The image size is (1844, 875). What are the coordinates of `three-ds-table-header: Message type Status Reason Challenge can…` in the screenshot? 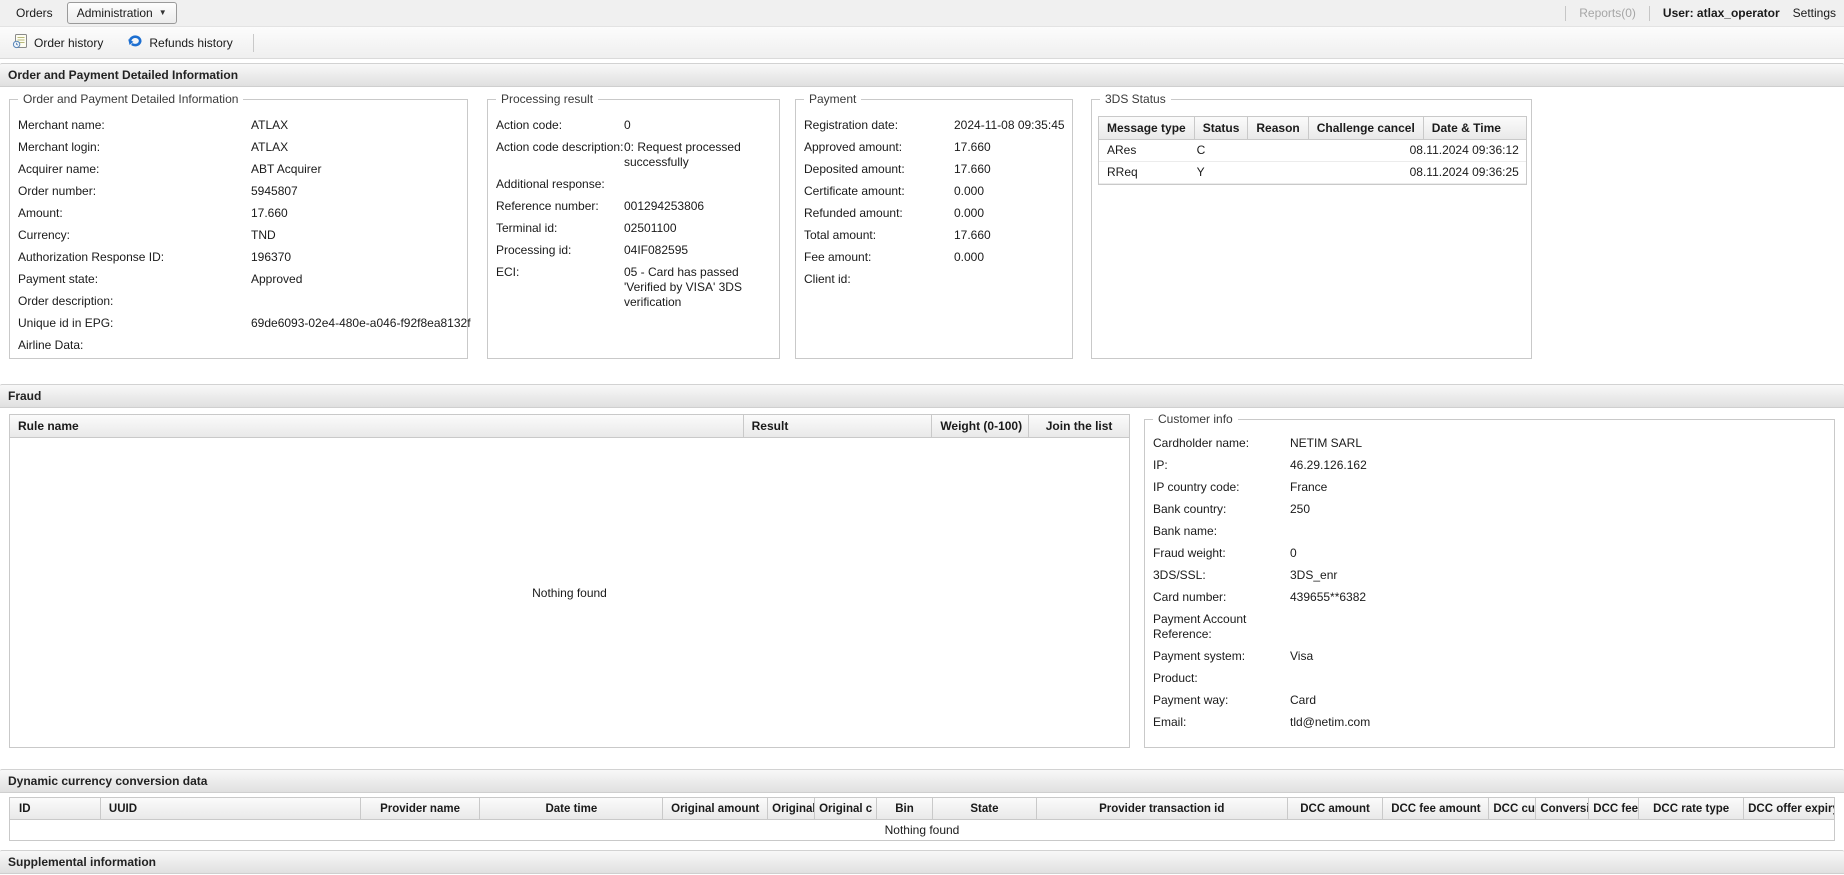 It's located at (1312, 128).